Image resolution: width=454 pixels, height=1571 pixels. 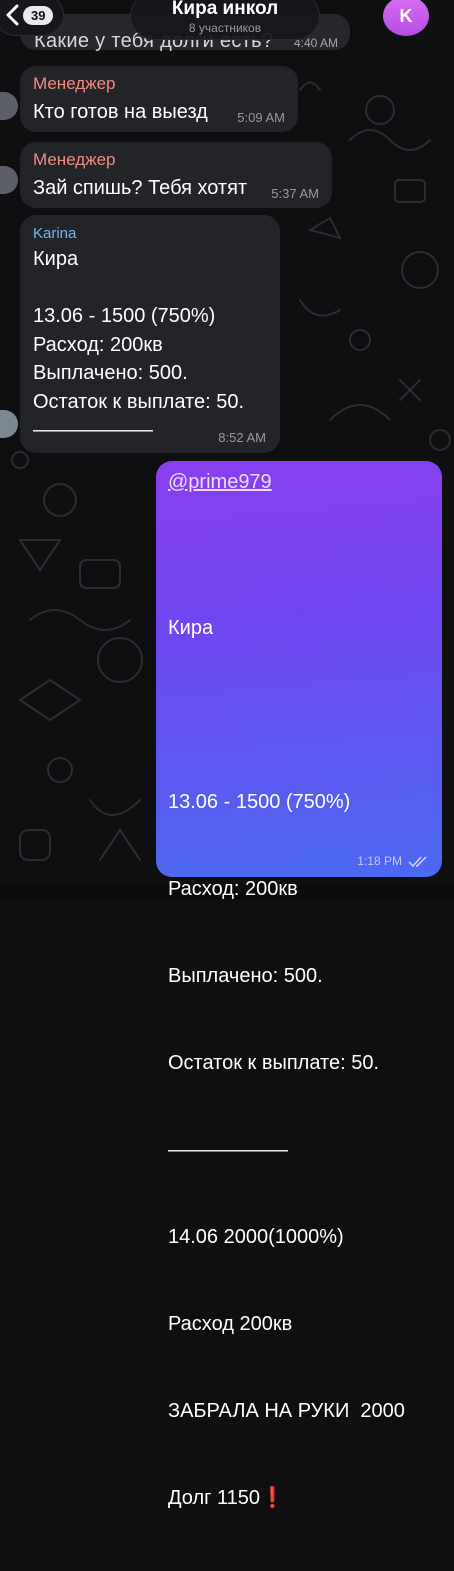 I want to click on read-double-check-icon, so click(x=417, y=861).